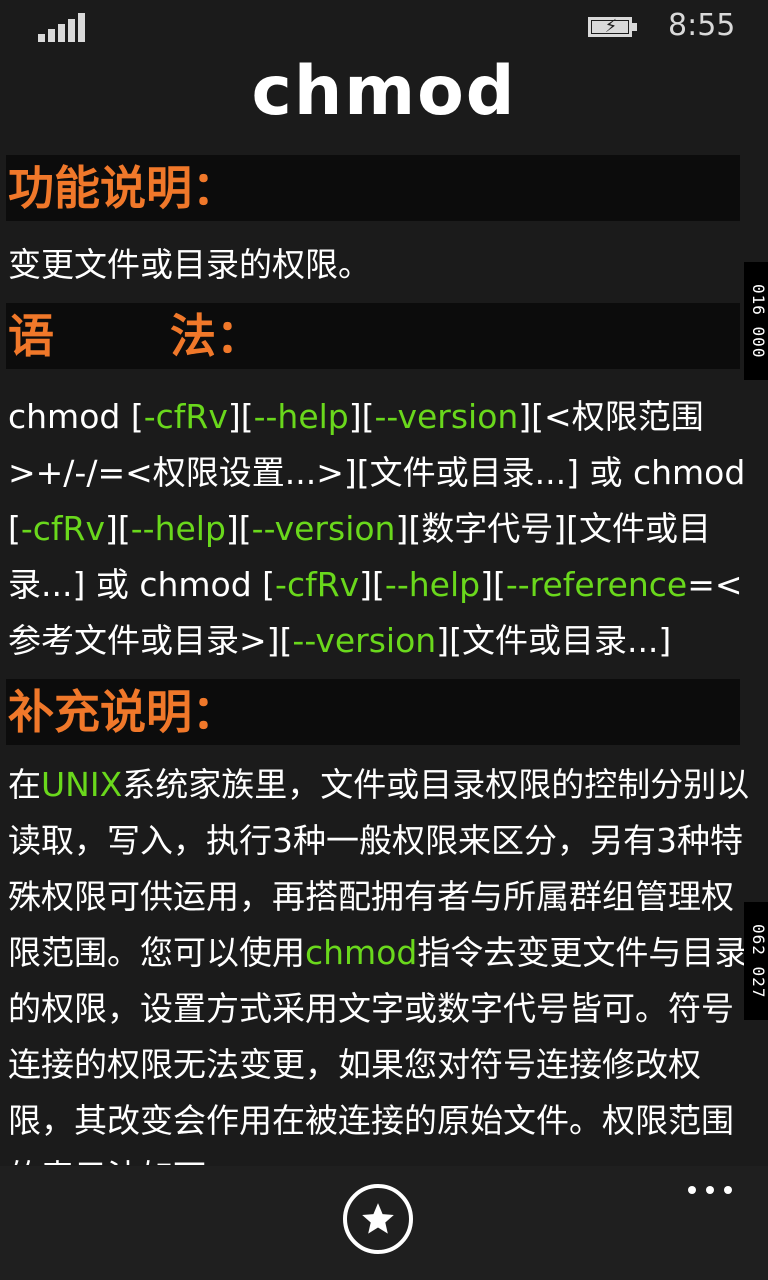  Describe the element at coordinates (711, 1190) in the screenshot. I see `more-options-button` at that location.